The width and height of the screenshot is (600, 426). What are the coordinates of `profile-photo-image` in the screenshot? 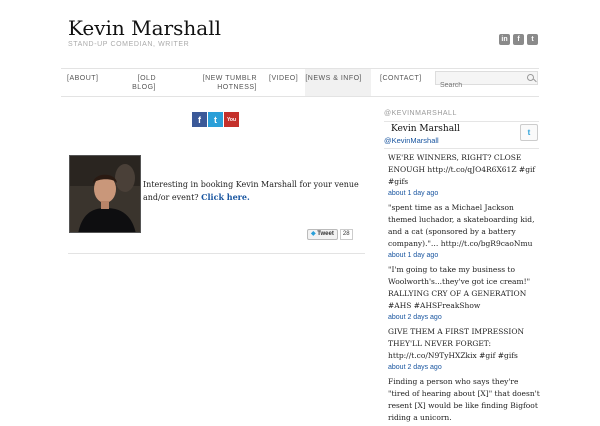 It's located at (105, 194).